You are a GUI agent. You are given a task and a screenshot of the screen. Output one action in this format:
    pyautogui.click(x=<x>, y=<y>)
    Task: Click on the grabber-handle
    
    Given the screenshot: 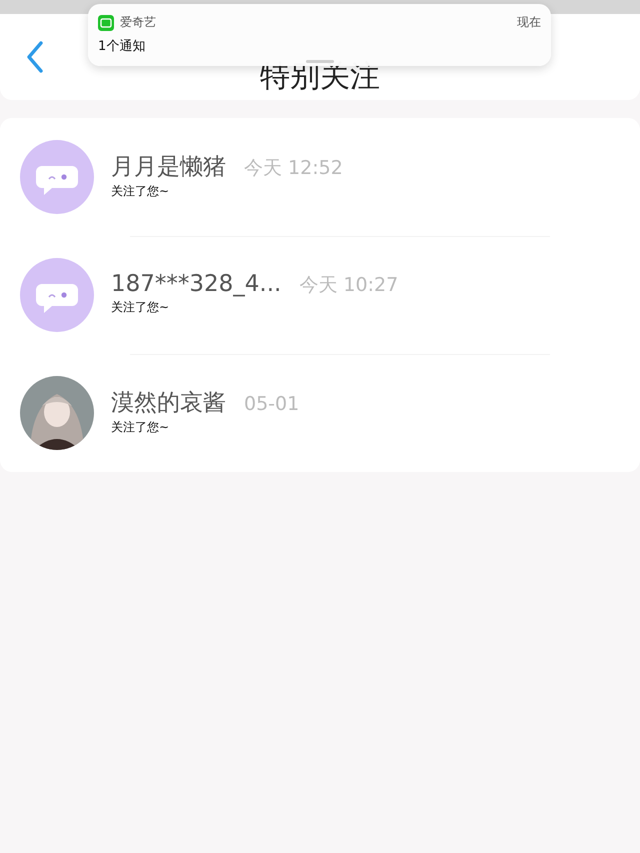 What is the action you would take?
    pyautogui.click(x=320, y=61)
    